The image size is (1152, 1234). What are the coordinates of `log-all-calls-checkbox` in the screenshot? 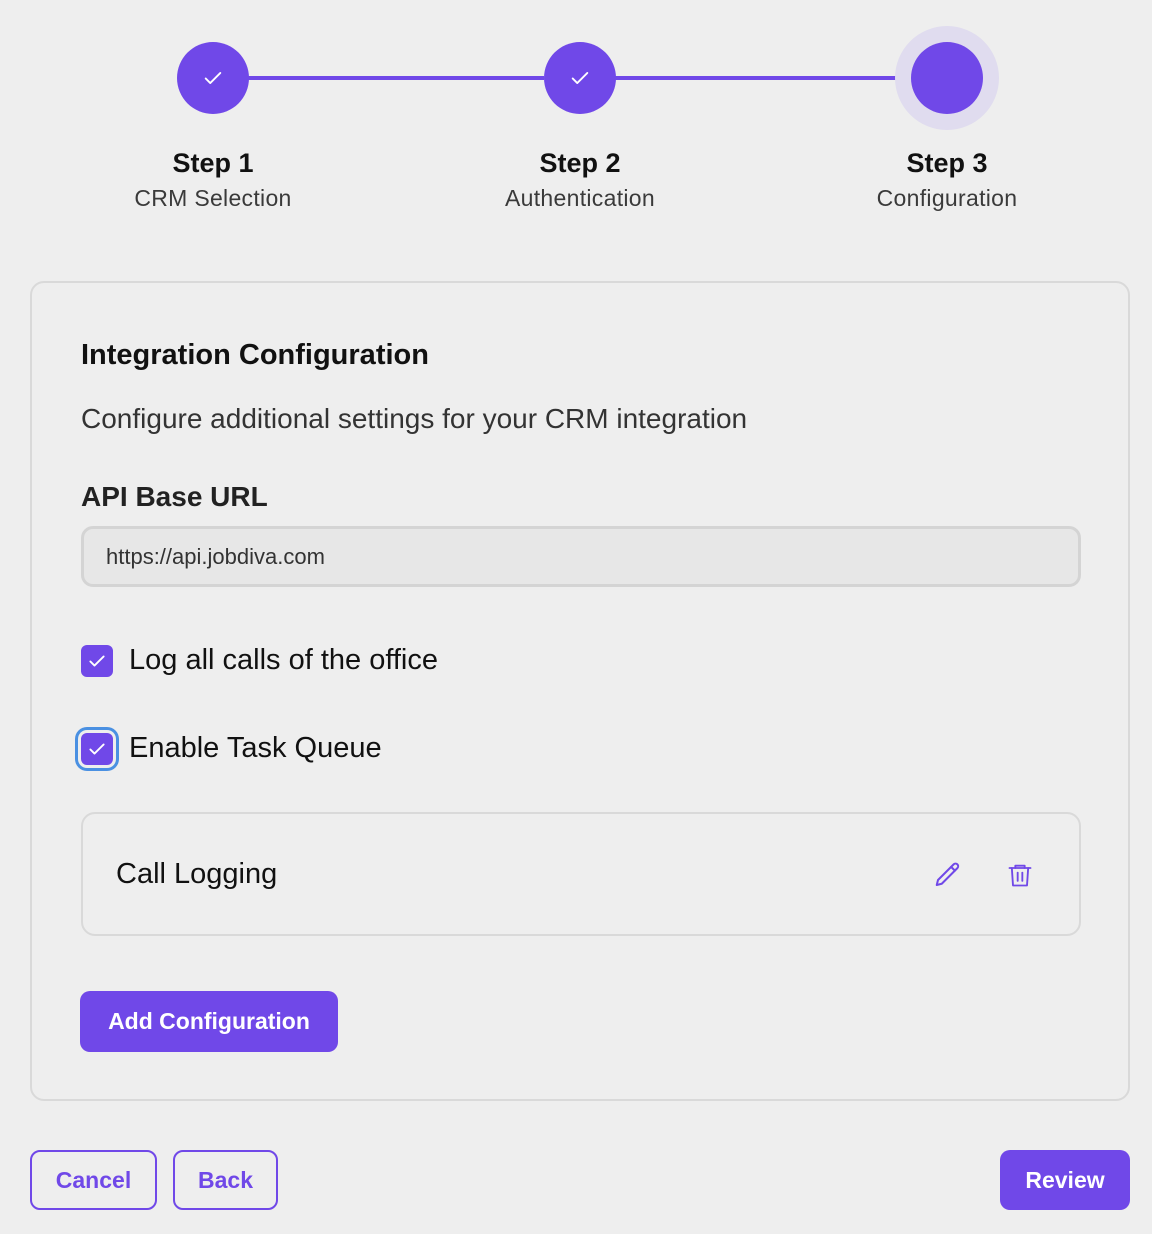 It's located at (97, 660).